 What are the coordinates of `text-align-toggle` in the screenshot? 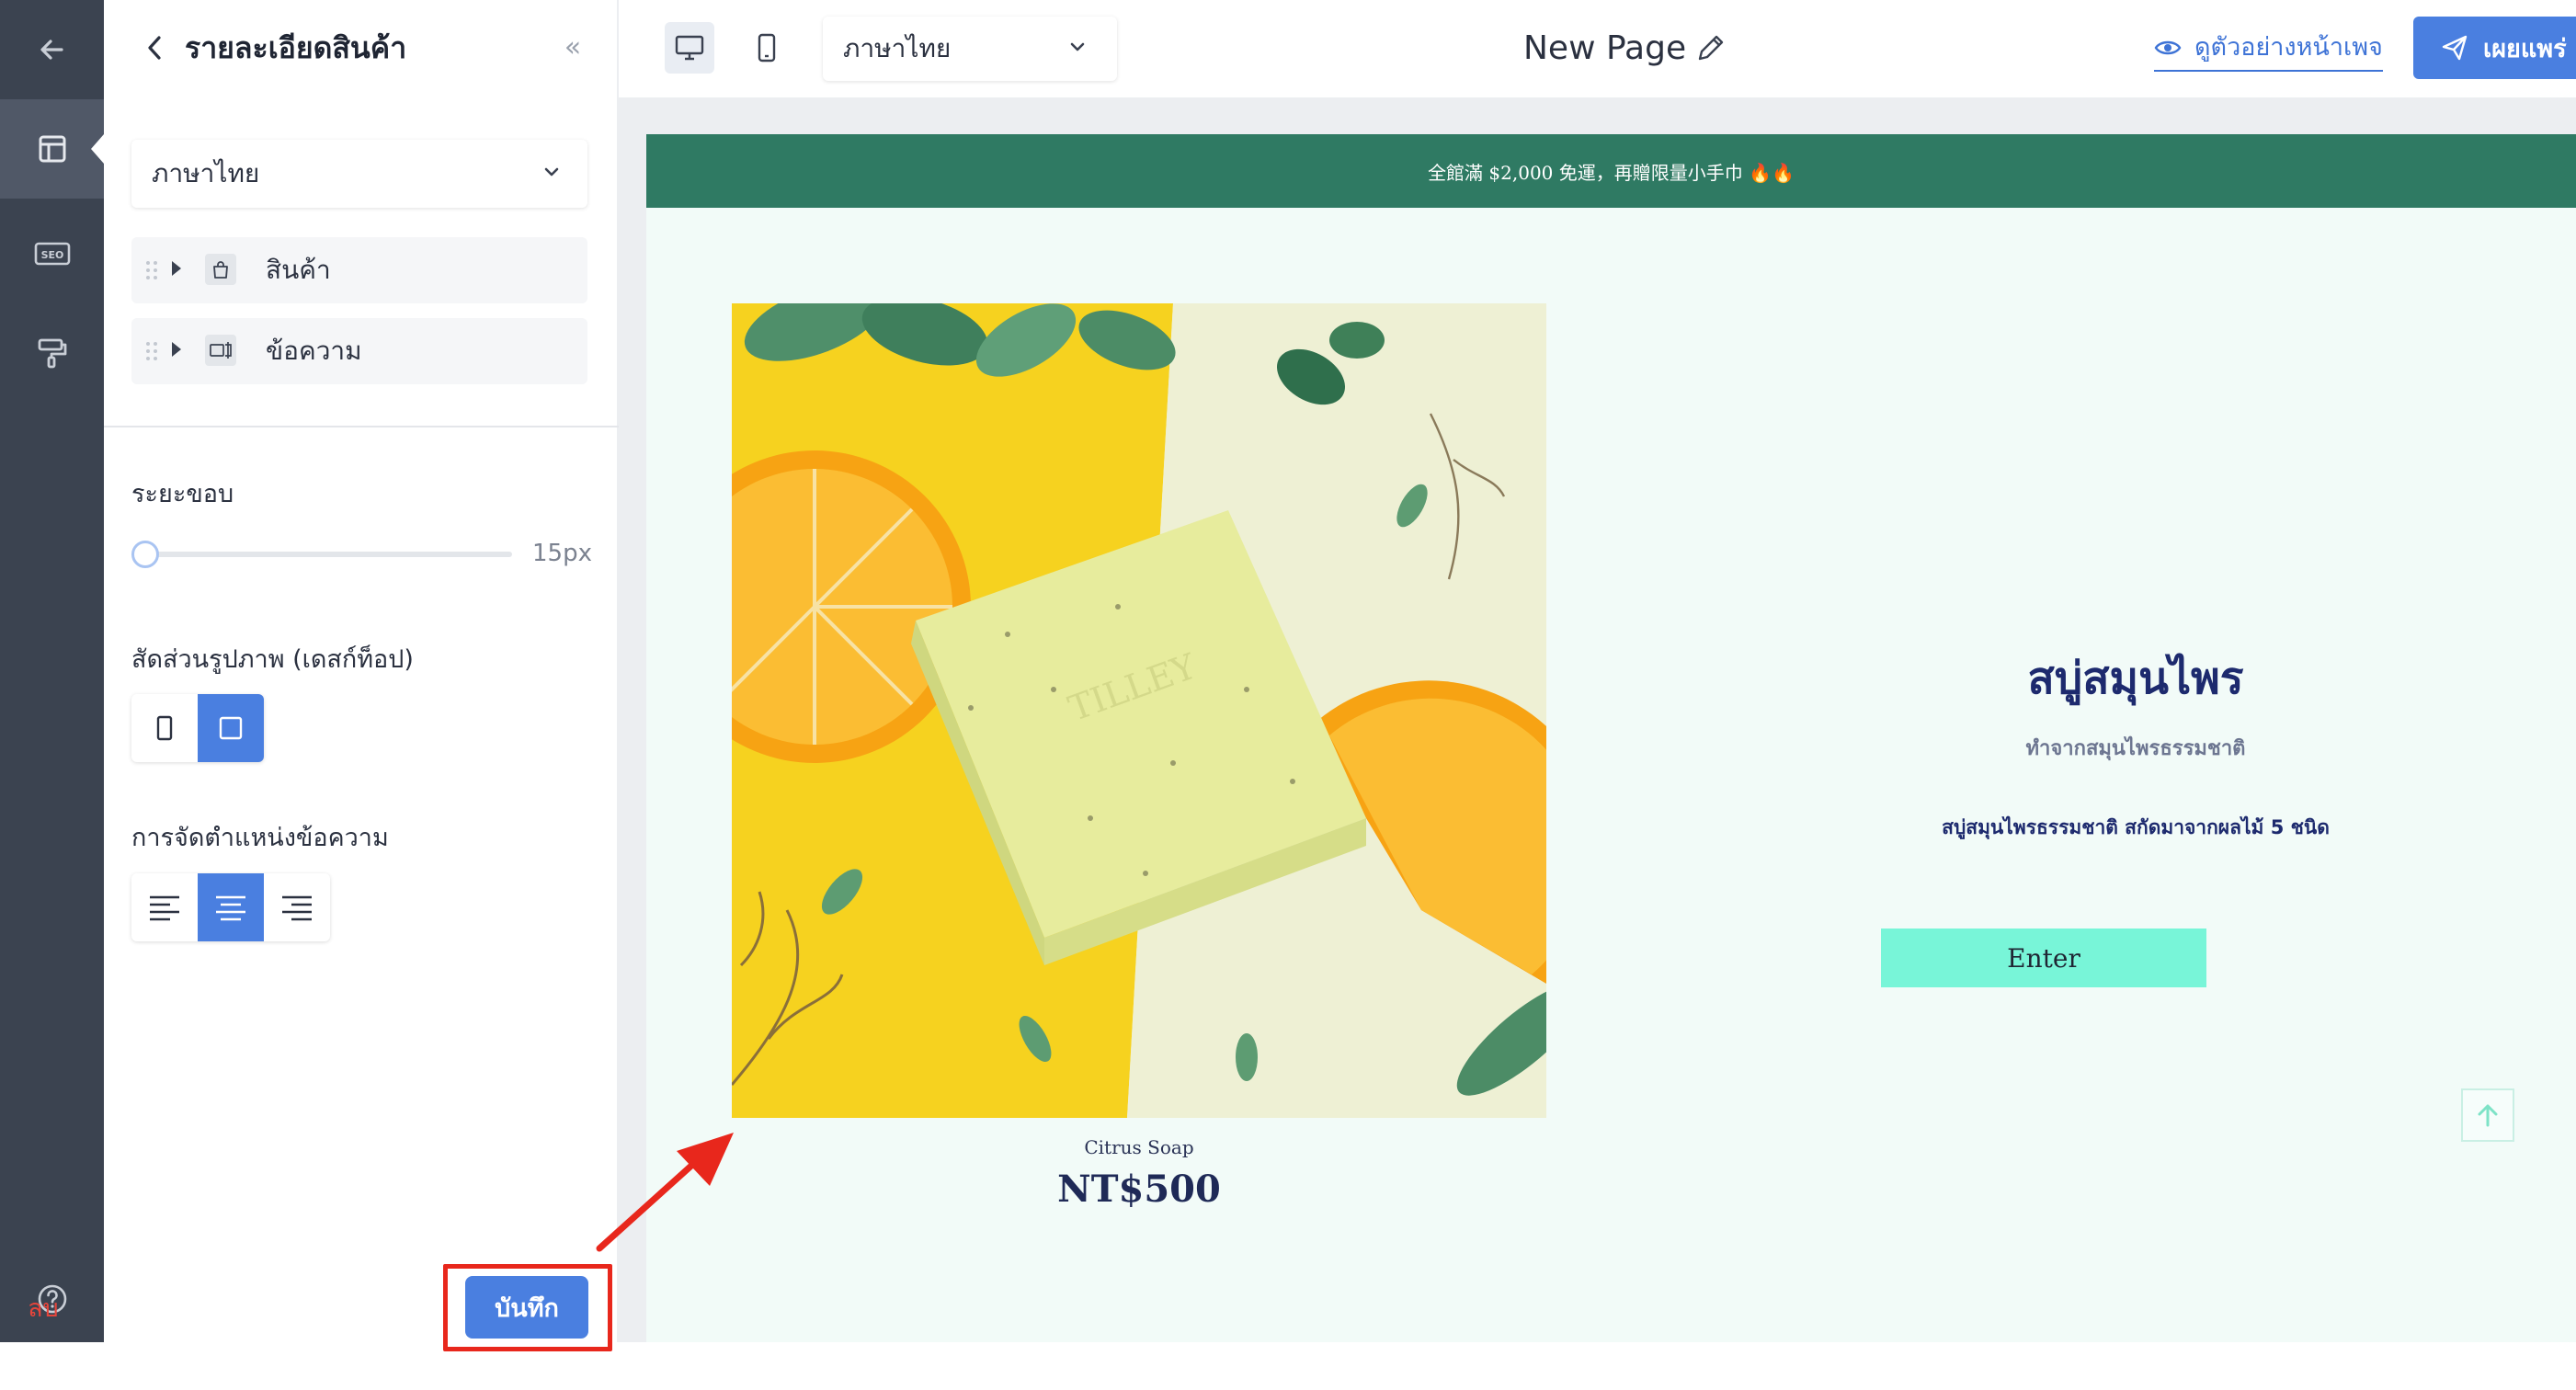 It's located at (230, 907).